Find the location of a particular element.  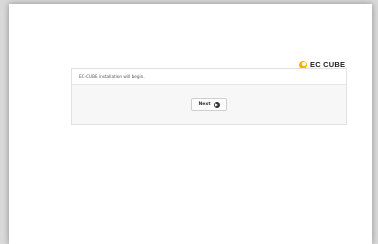

chevron-right-circle-icon: ▶ is located at coordinates (216, 104).